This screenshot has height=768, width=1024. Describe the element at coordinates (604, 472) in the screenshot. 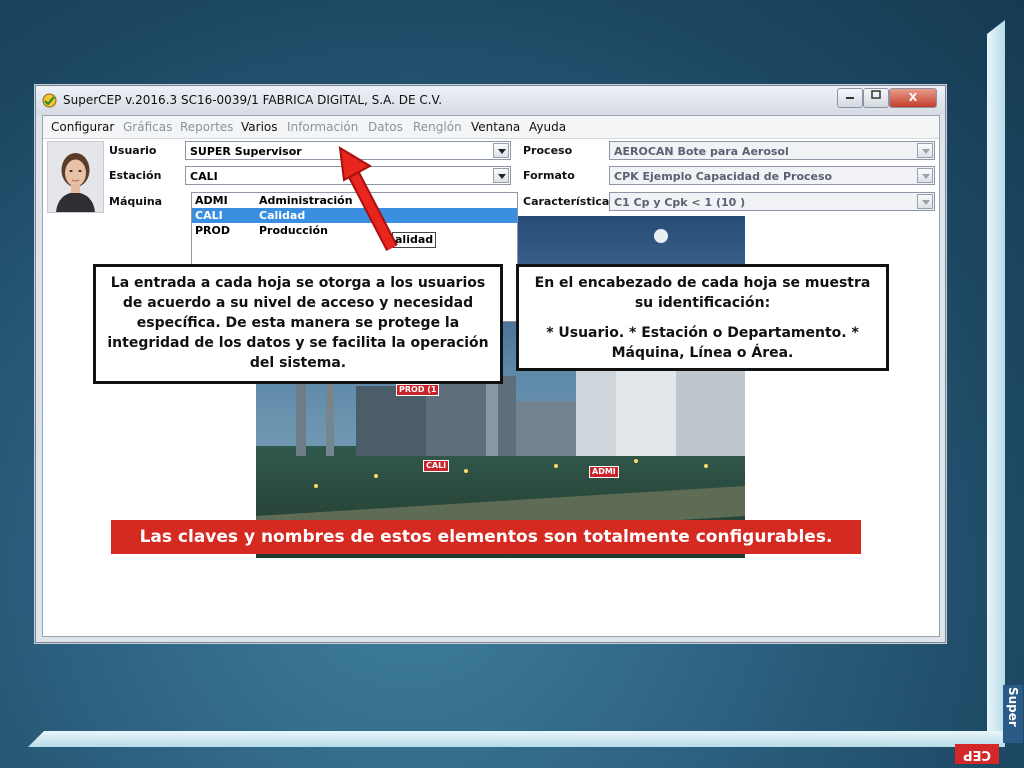

I see `admi-tag: ADMI` at that location.